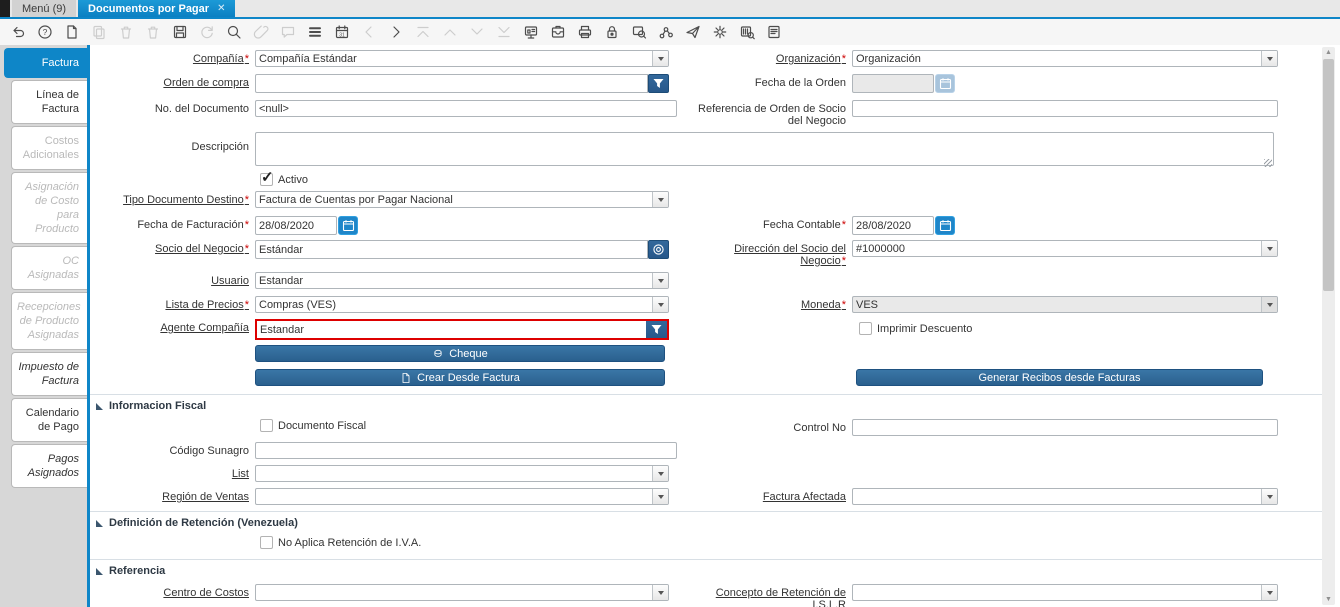  I want to click on report-view-icon, so click(773, 32).